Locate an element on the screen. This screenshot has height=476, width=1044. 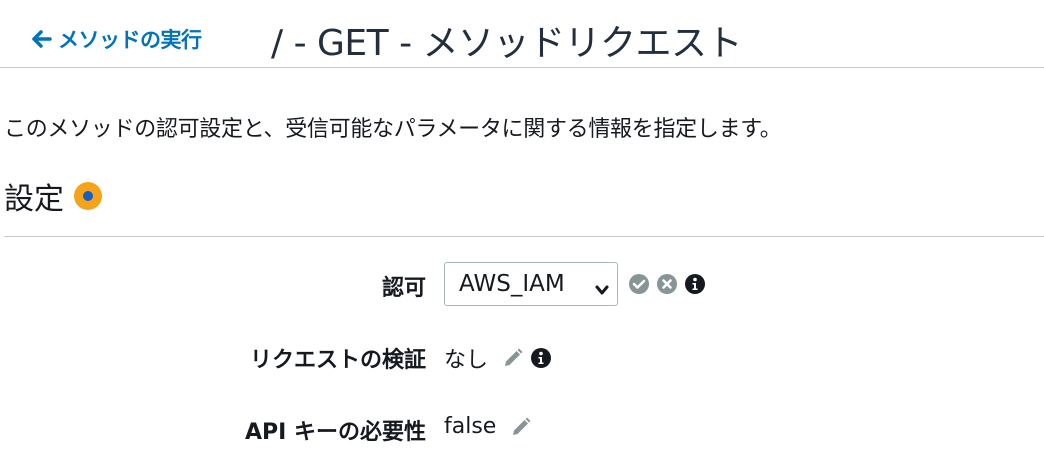
back-link-label: メソッドの実行 is located at coordinates (130, 40).